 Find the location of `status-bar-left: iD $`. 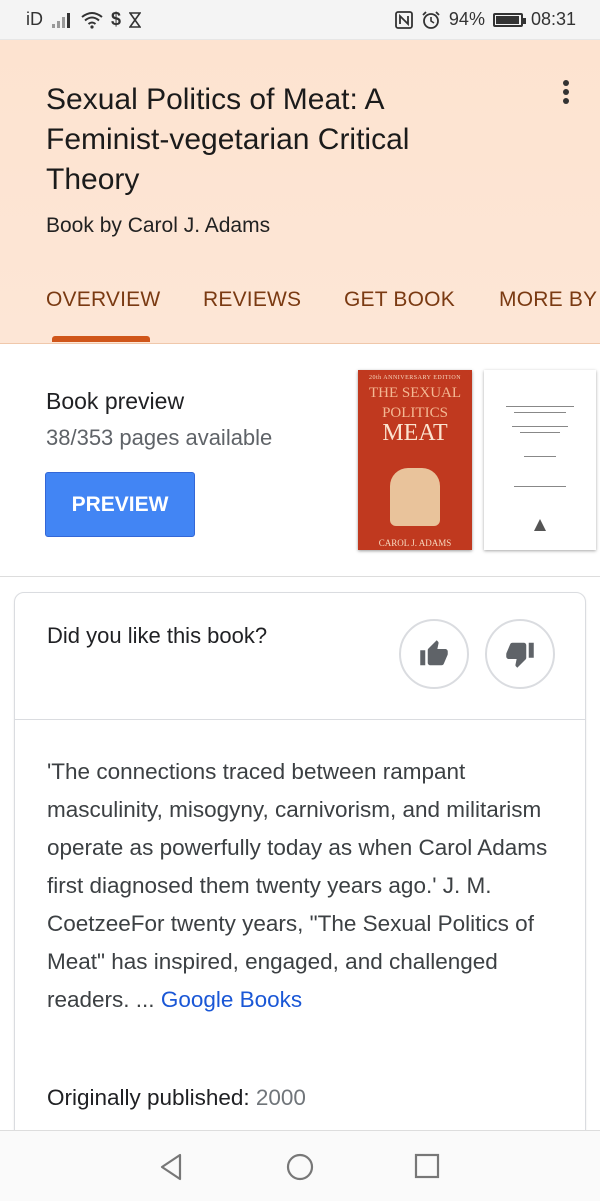

status-bar-left: iD $ is located at coordinates (84, 19).